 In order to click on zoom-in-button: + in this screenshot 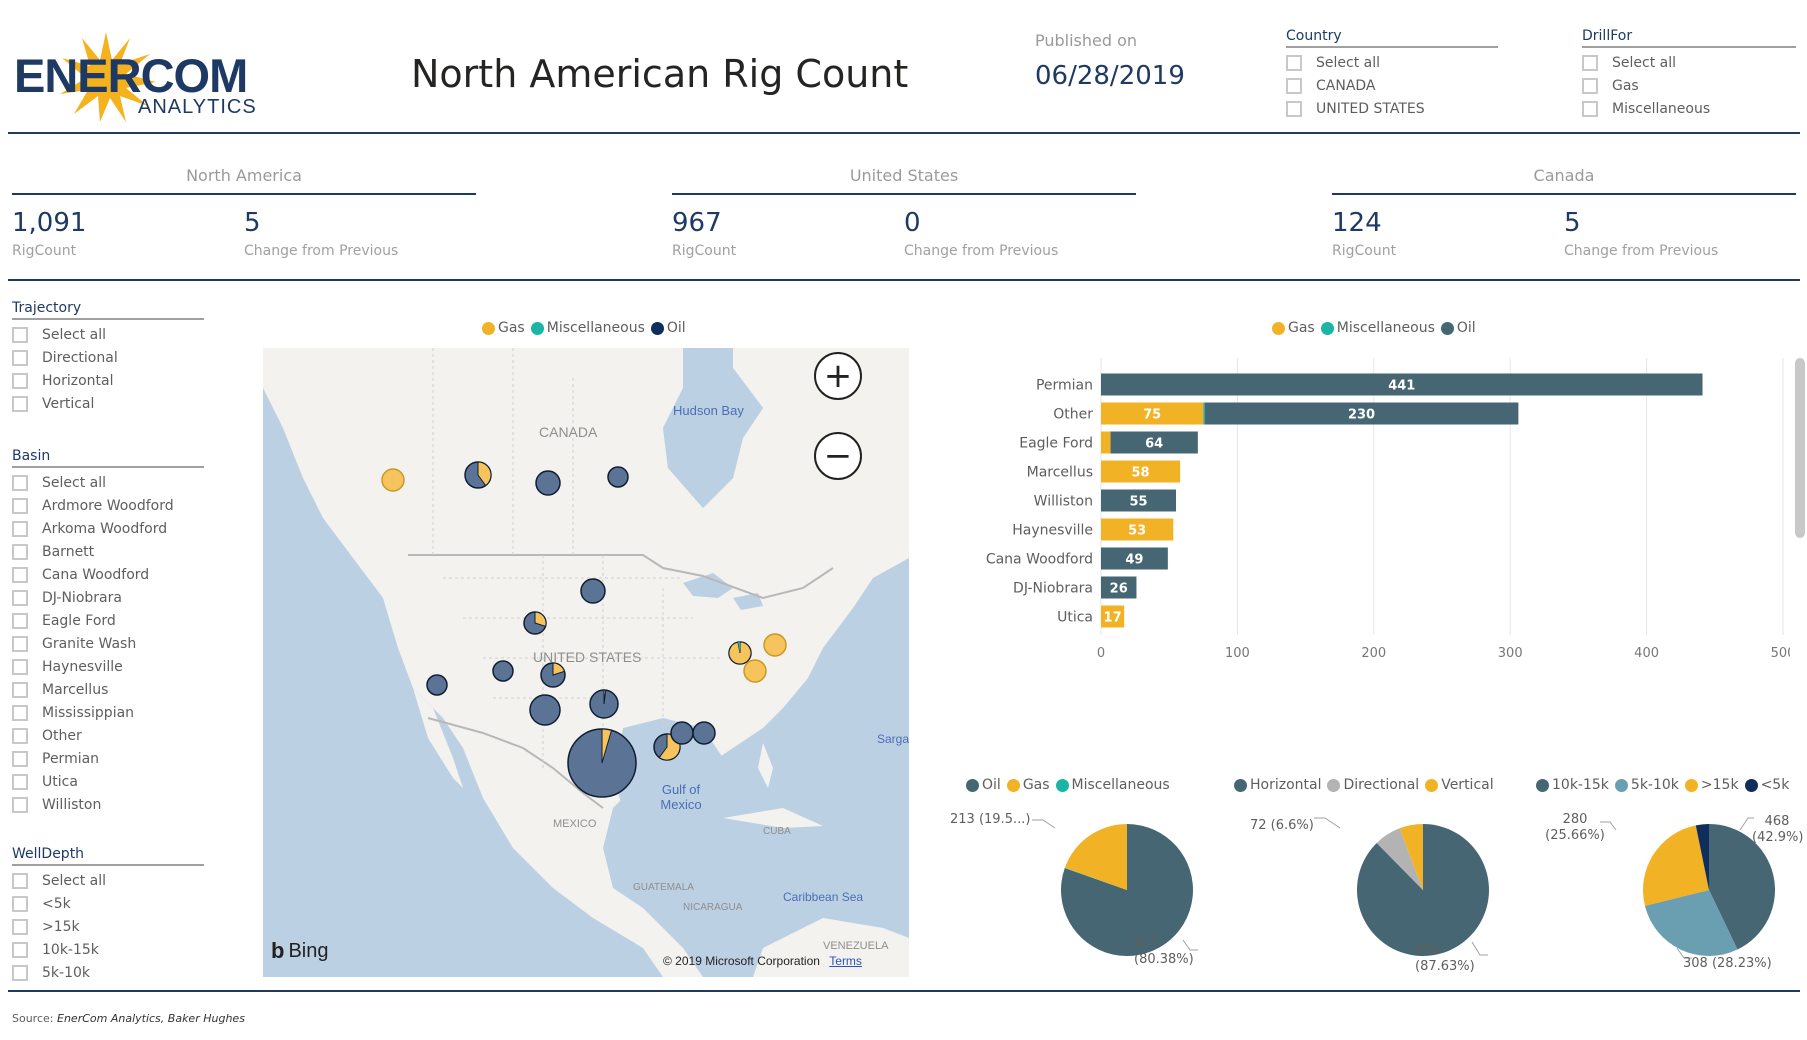, I will do `click(838, 376)`.